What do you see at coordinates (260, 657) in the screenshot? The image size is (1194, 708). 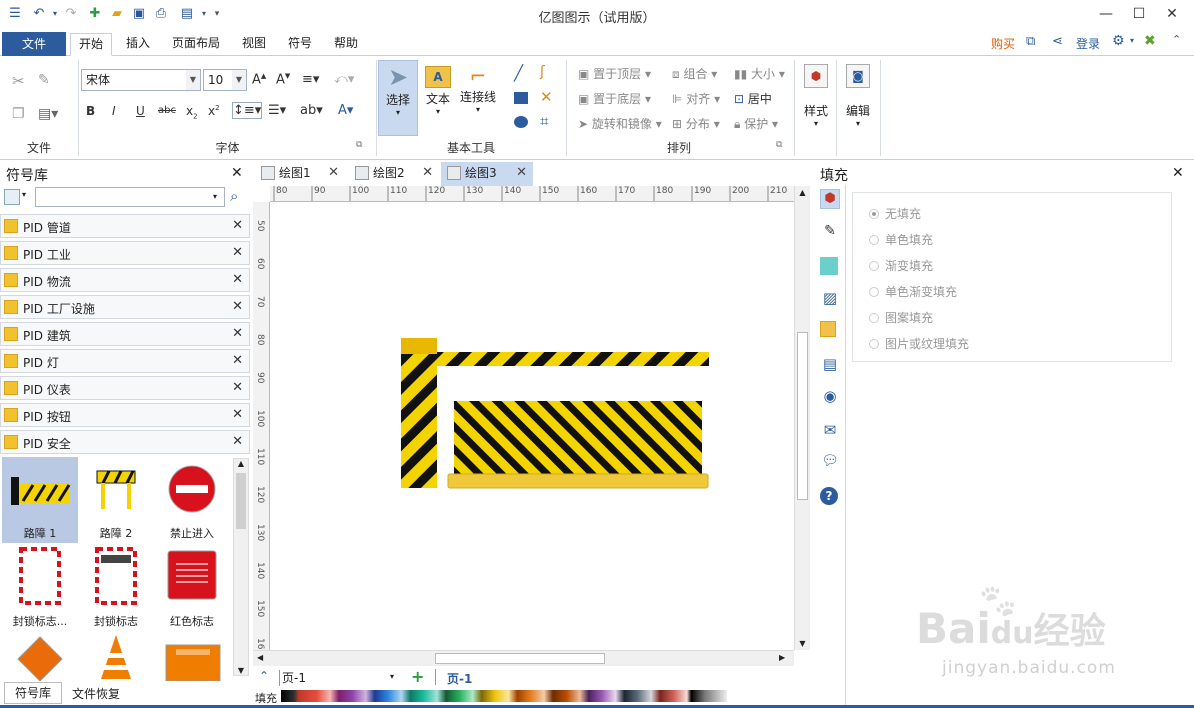 I see `scroll-left-icon: ◀` at bounding box center [260, 657].